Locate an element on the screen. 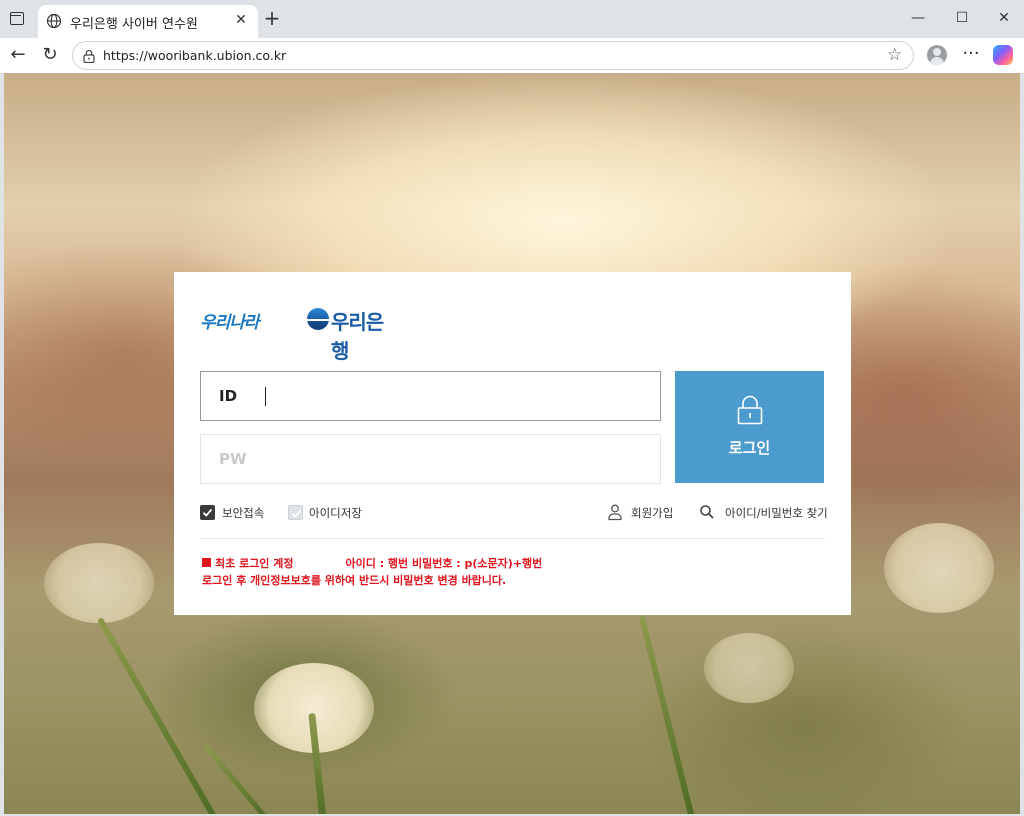 Image resolution: width=1024 pixels, height=816 pixels. tab-title: 우리은행 사이버 연수원 is located at coordinates (134, 24).